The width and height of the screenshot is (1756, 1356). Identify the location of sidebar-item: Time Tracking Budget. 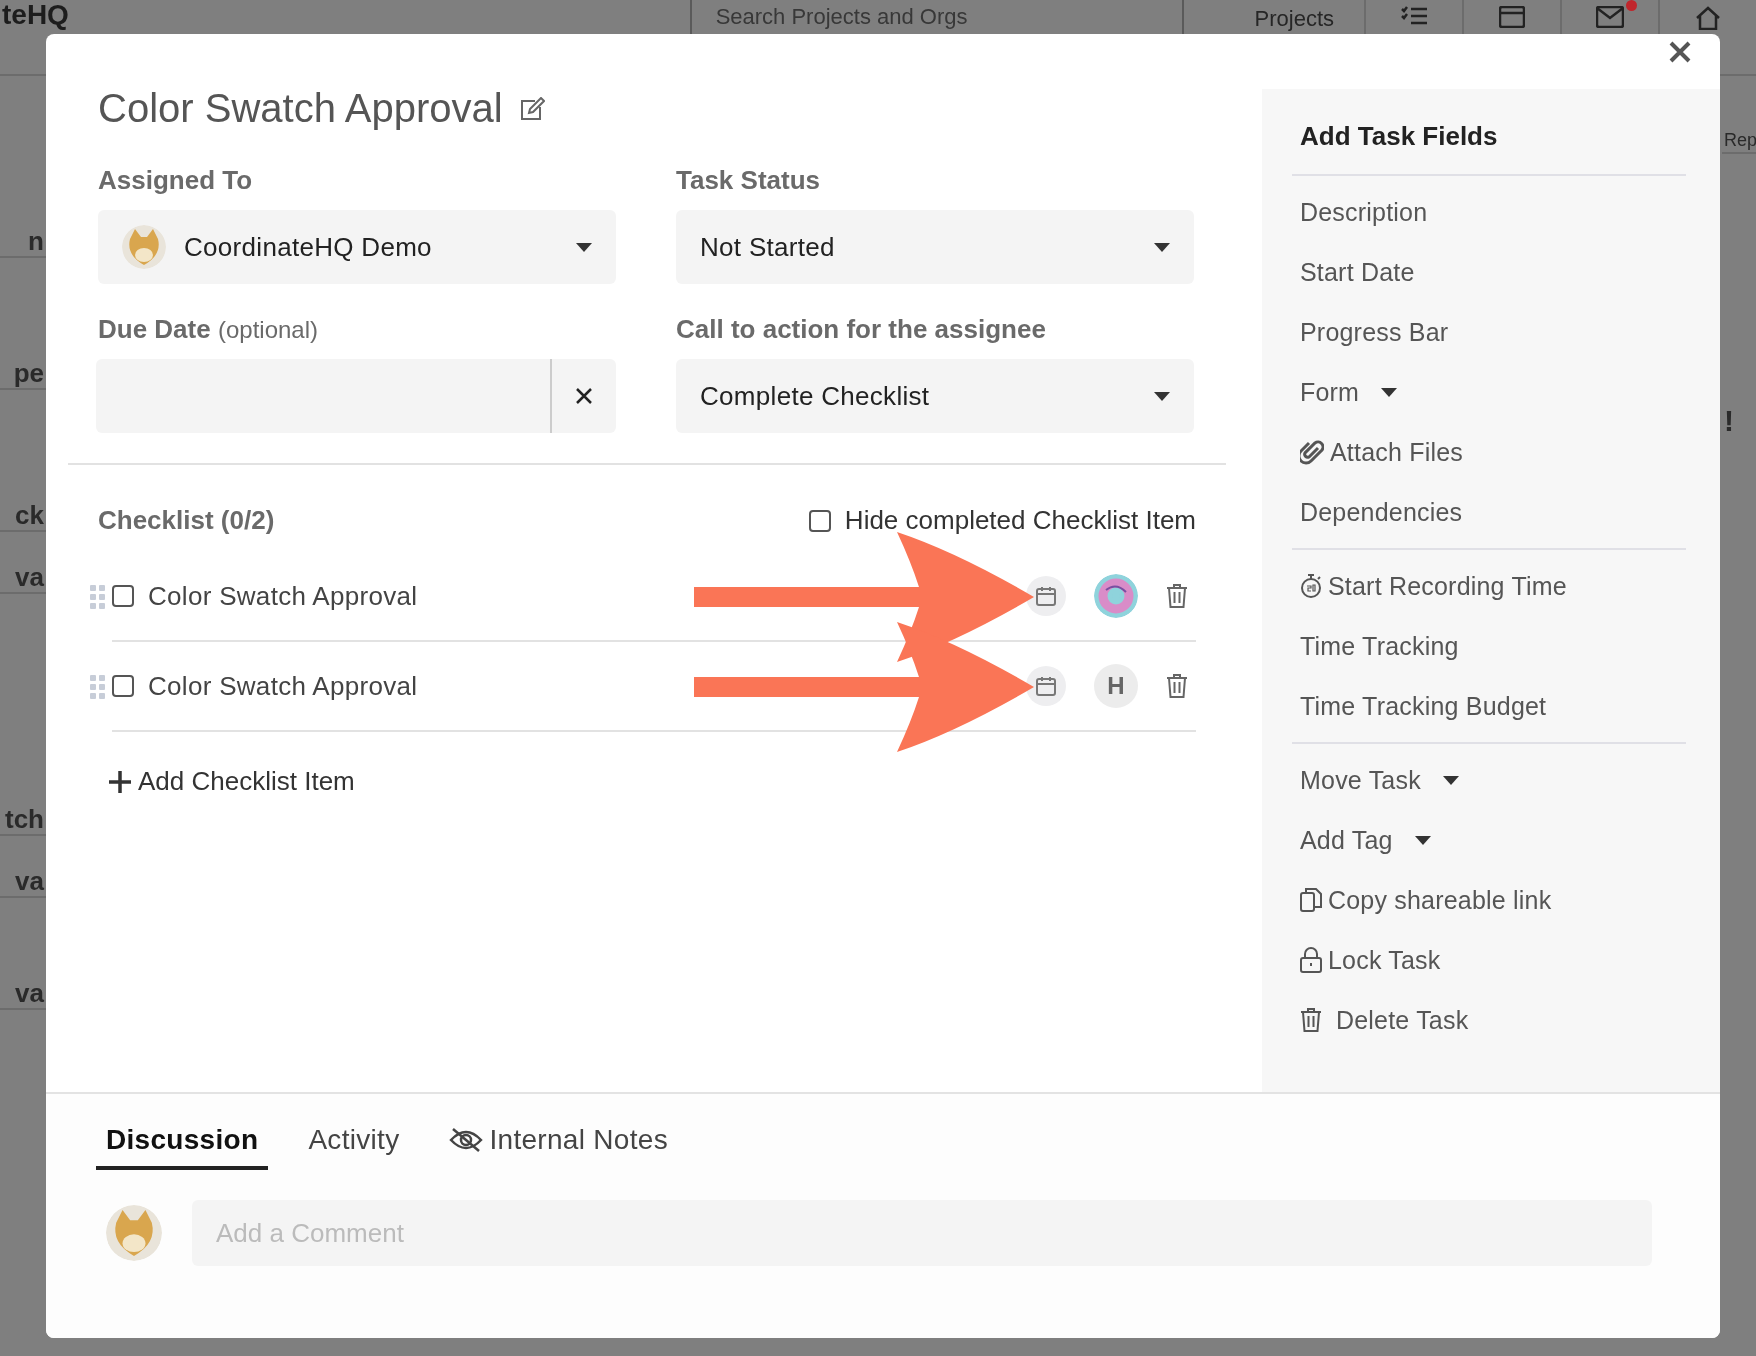
(1489, 706).